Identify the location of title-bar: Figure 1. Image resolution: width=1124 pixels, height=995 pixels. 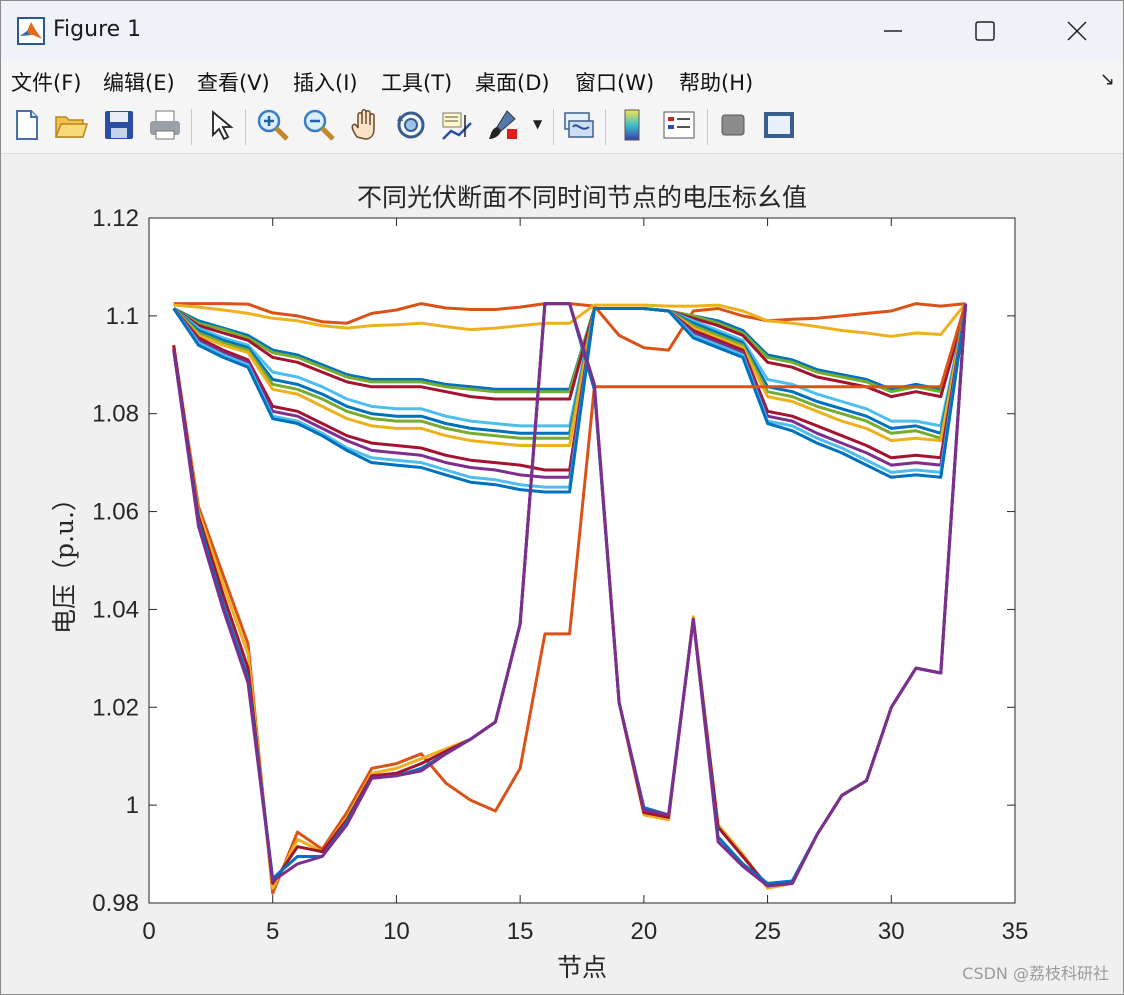
(562, 31).